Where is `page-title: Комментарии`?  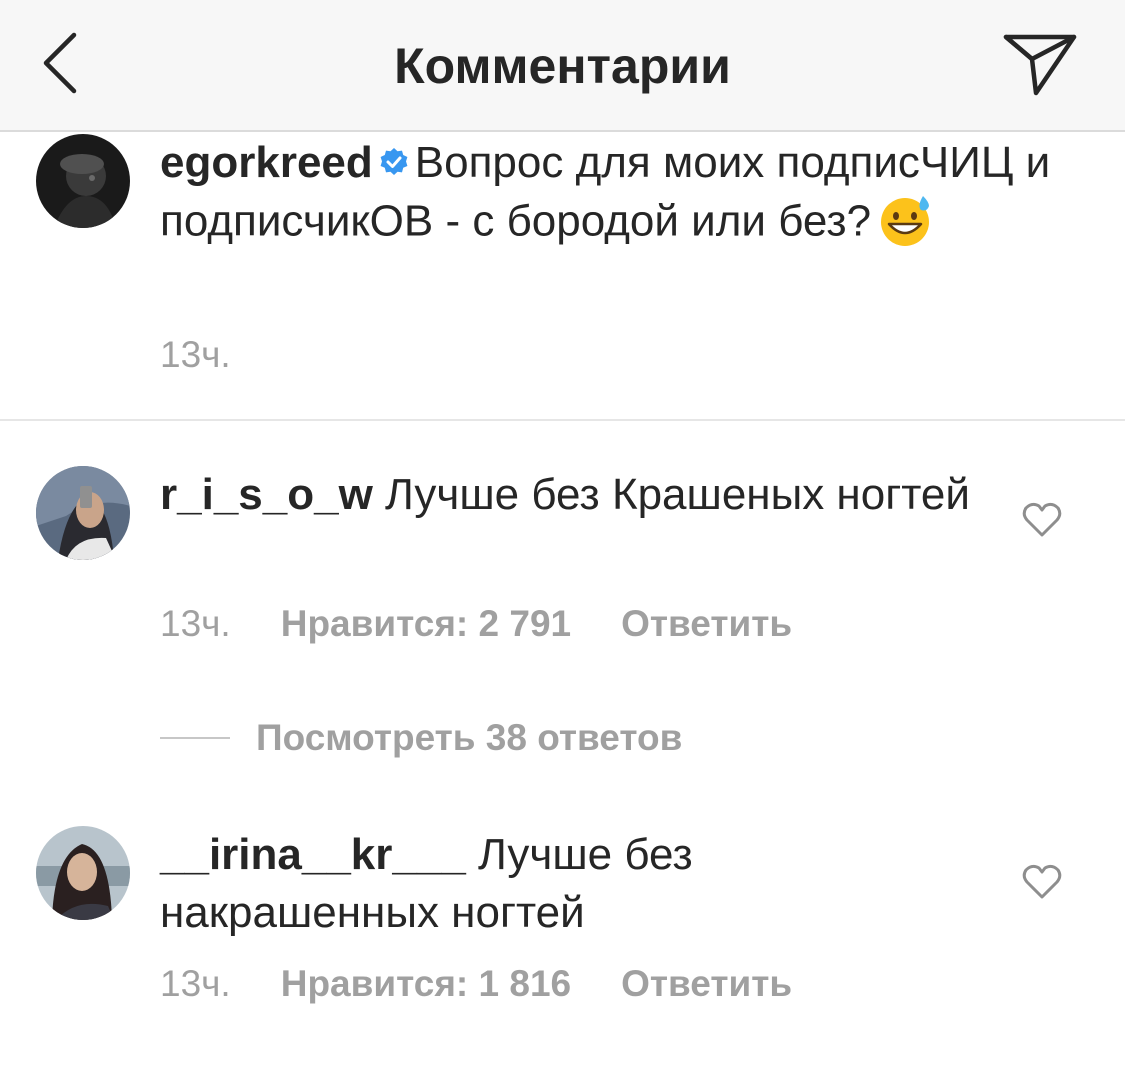
page-title: Комментарии is located at coordinates (562, 66).